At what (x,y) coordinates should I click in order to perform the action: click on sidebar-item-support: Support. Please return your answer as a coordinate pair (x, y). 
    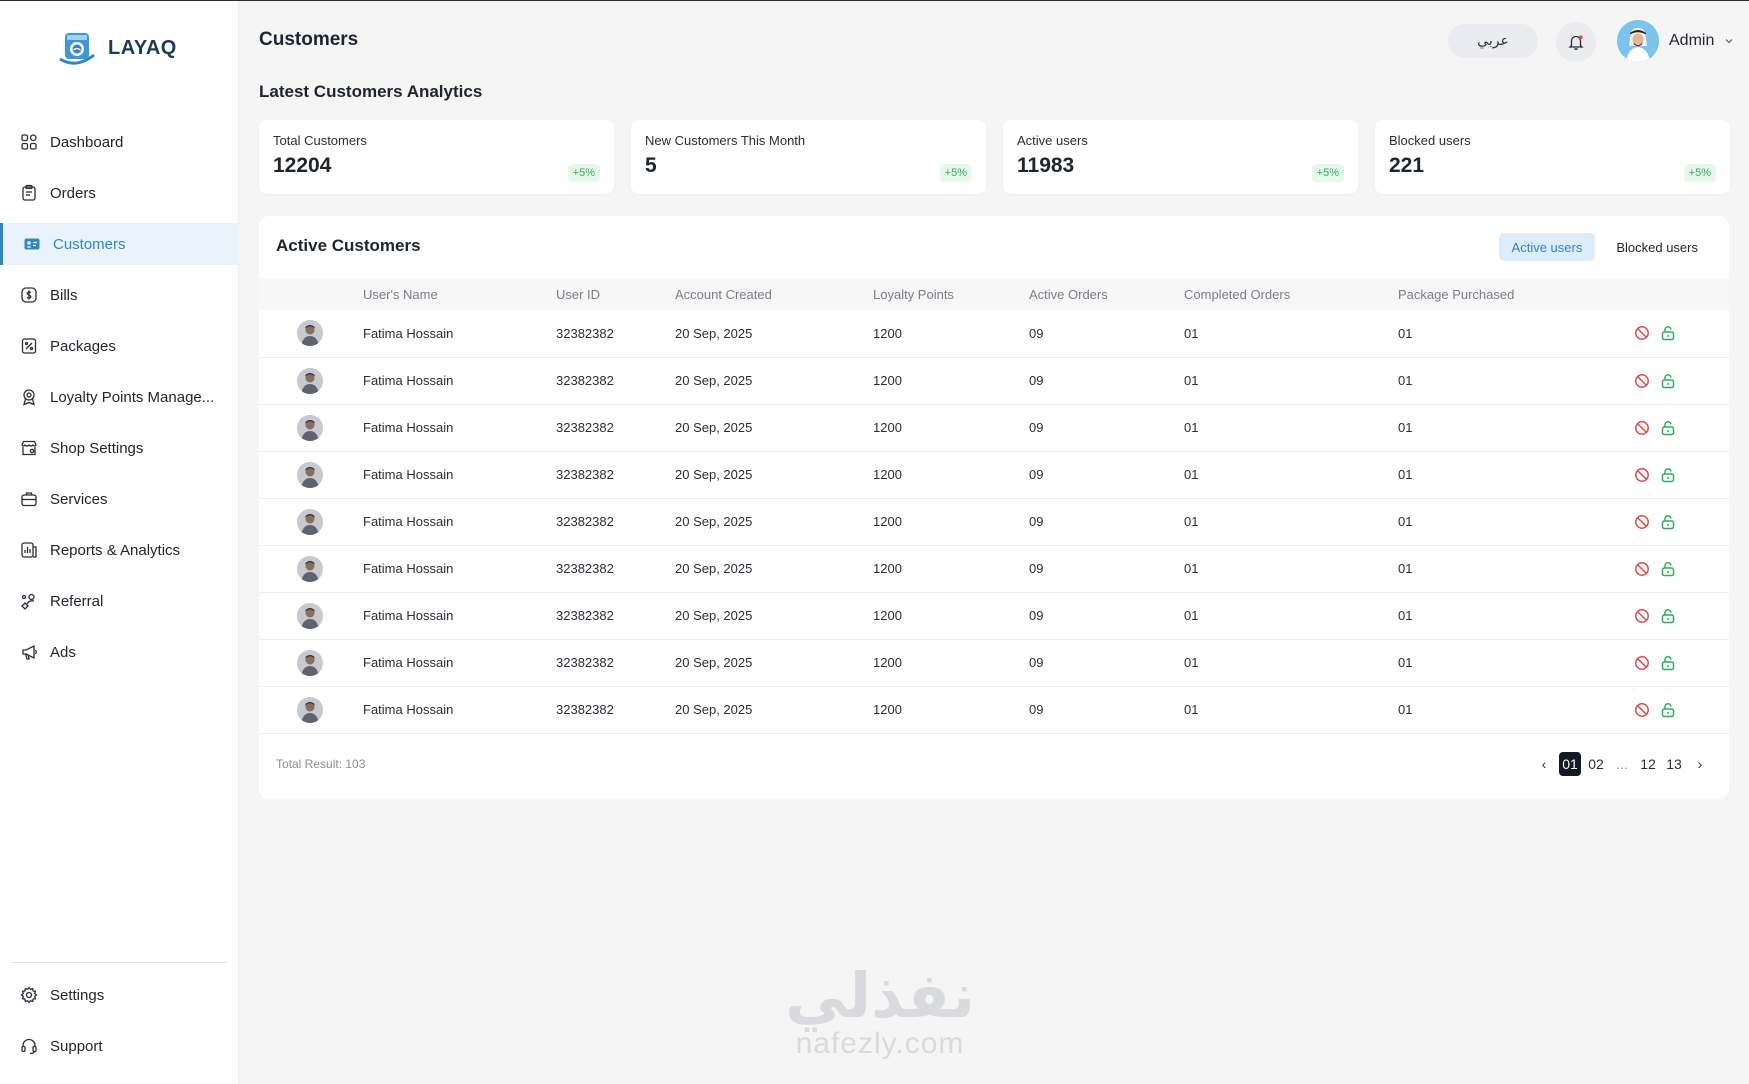
    Looking at the image, I should click on (119, 1046).